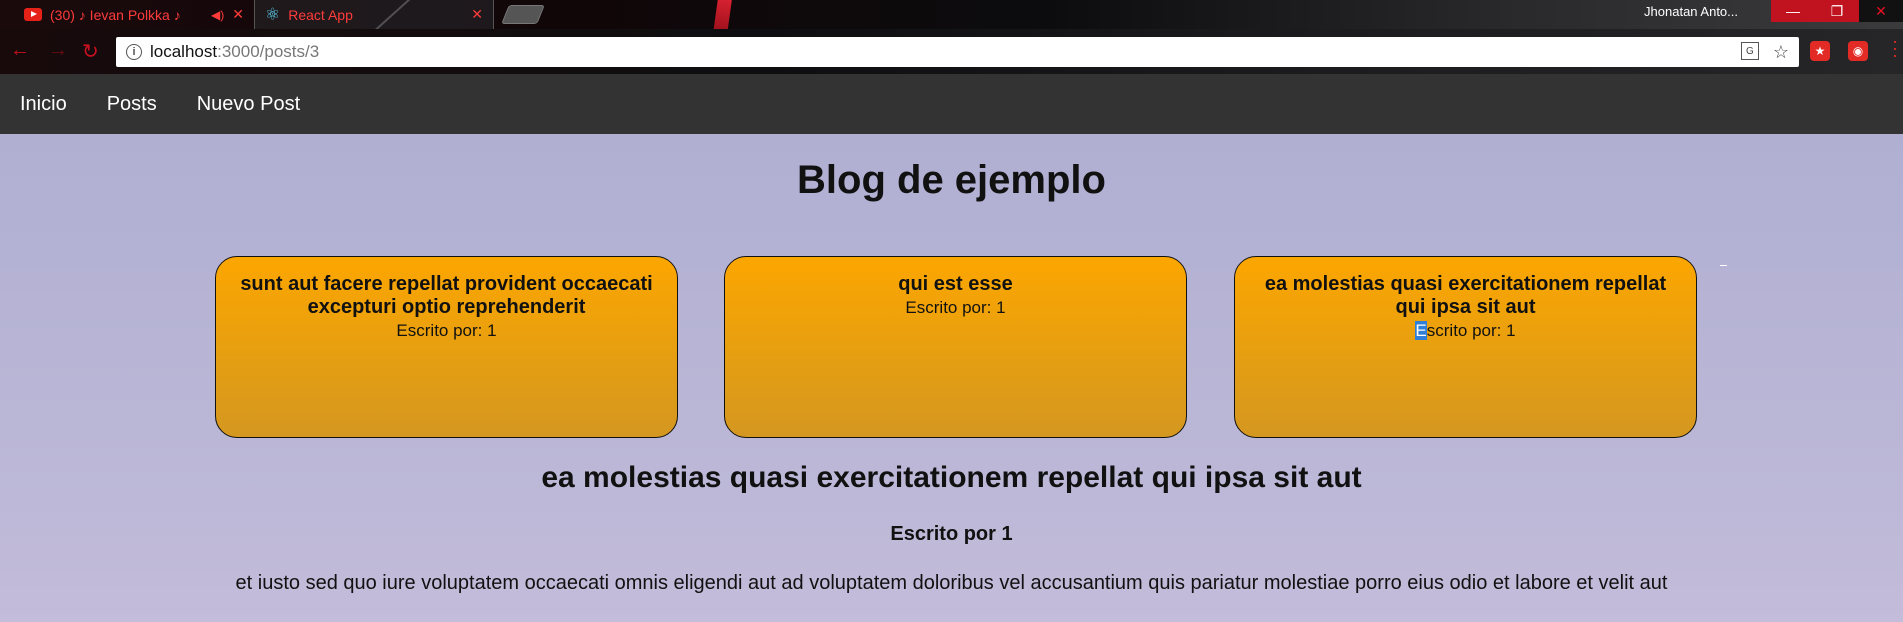 The image size is (1903, 622). I want to click on bookmark-star-icon: ☆, so click(1781, 52).